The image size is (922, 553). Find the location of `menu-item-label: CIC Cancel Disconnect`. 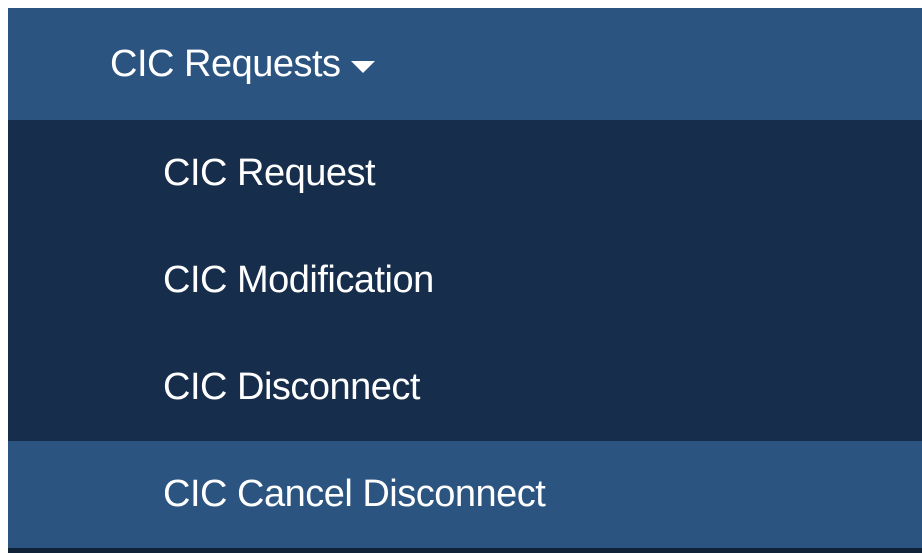

menu-item-label: CIC Cancel Disconnect is located at coordinates (354, 494).